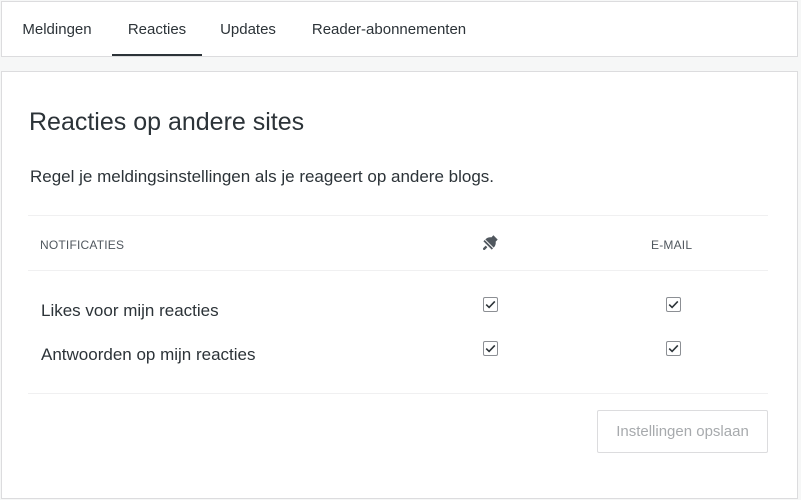  Describe the element at coordinates (157, 29) in the screenshot. I see `tab-reacties: Reacties` at that location.